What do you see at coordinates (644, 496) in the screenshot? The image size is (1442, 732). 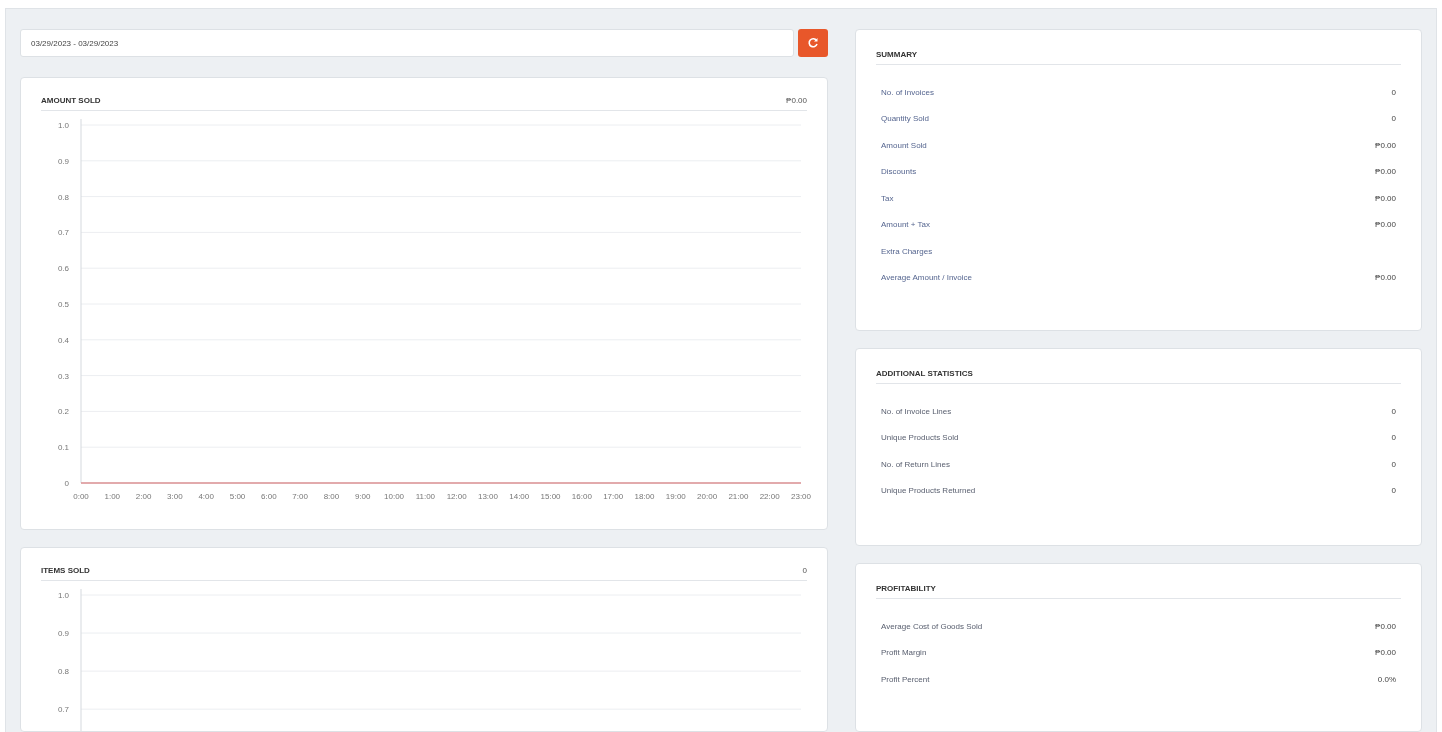 I see `x-tick-label: 18:00` at bounding box center [644, 496].